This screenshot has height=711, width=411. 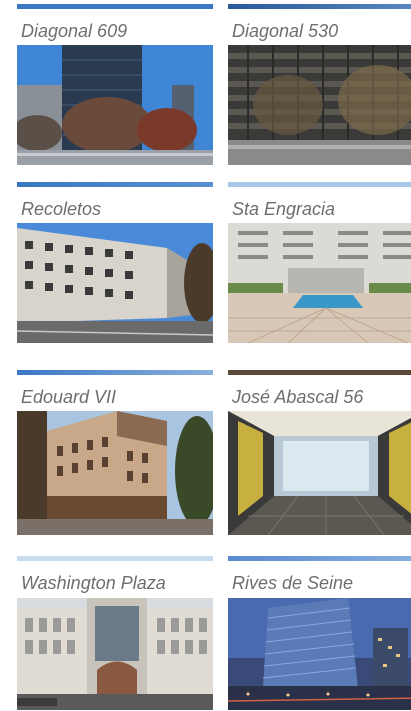 I want to click on glass-tower-dusk-photo, so click(x=319, y=654).